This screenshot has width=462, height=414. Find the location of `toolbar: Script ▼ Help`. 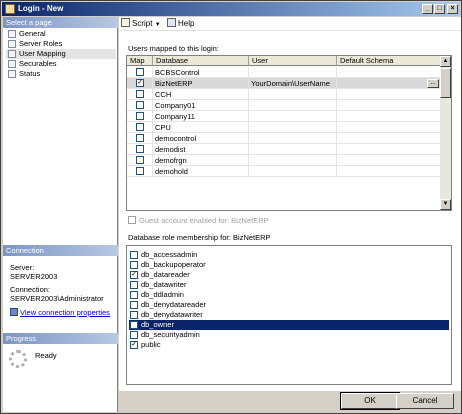

toolbar: Script ▼ Help is located at coordinates (290, 24).